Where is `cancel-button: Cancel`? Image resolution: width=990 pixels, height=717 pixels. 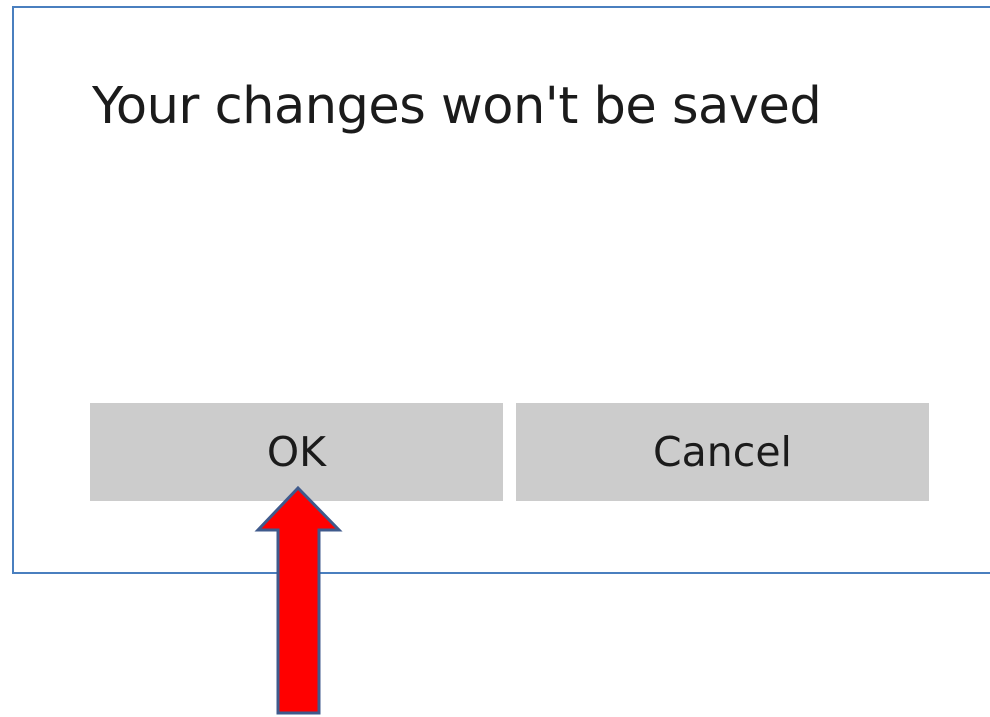 cancel-button: Cancel is located at coordinates (722, 452).